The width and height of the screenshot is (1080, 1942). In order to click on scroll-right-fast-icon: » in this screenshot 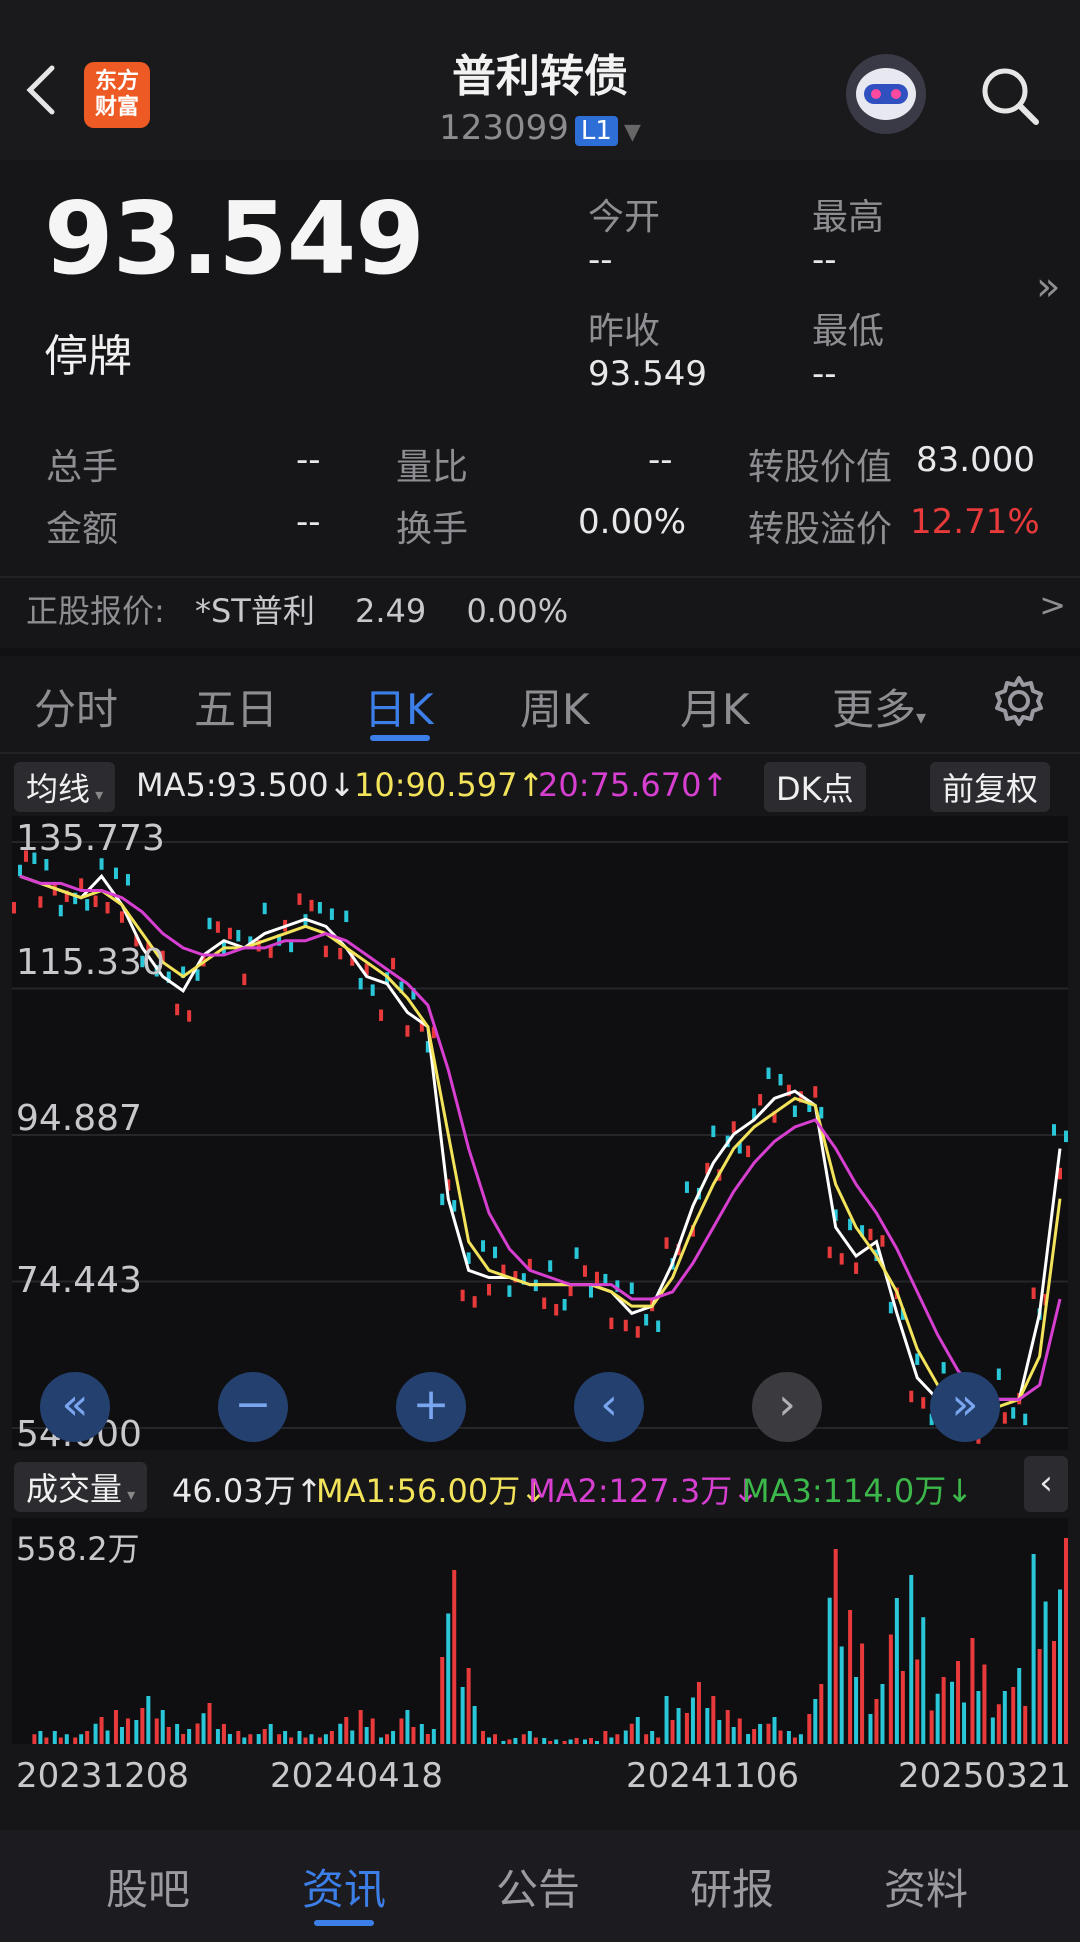, I will do `click(965, 1407)`.